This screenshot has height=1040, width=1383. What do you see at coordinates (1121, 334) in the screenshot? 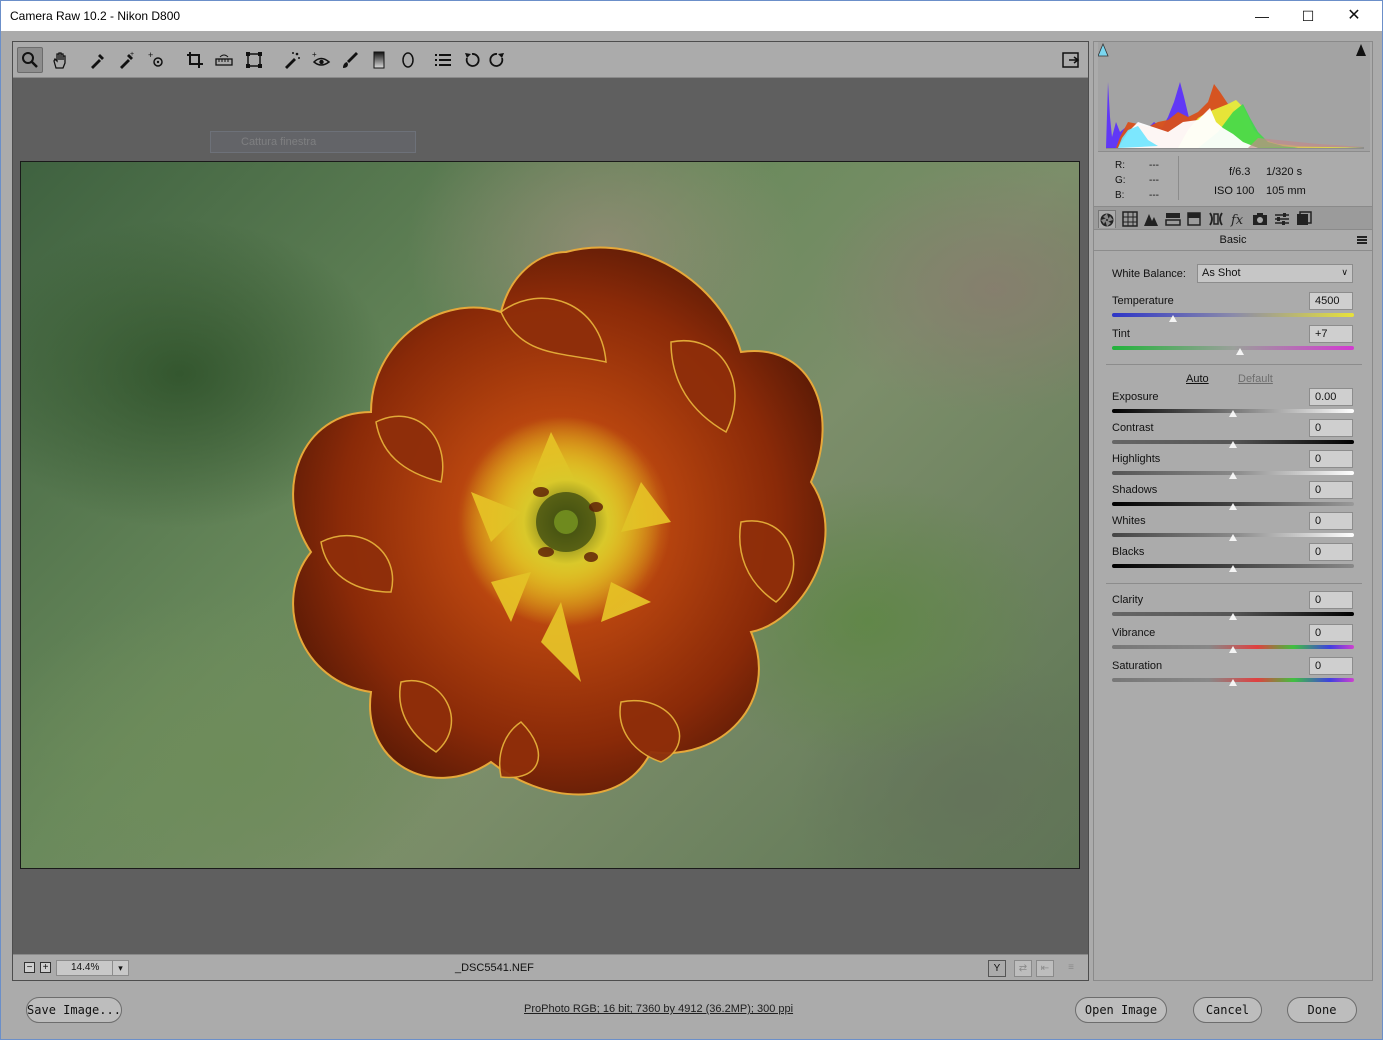
I see `tint-label: Tint` at bounding box center [1121, 334].